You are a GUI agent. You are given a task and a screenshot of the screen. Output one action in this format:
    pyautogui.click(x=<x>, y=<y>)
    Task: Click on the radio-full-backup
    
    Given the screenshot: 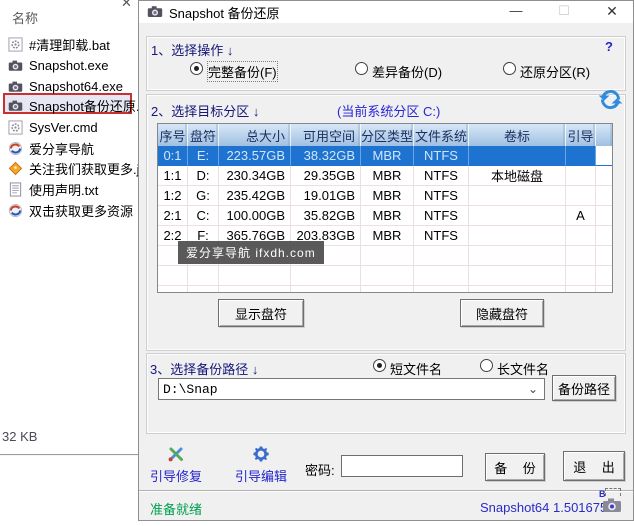 What is the action you would take?
    pyautogui.click(x=196, y=68)
    